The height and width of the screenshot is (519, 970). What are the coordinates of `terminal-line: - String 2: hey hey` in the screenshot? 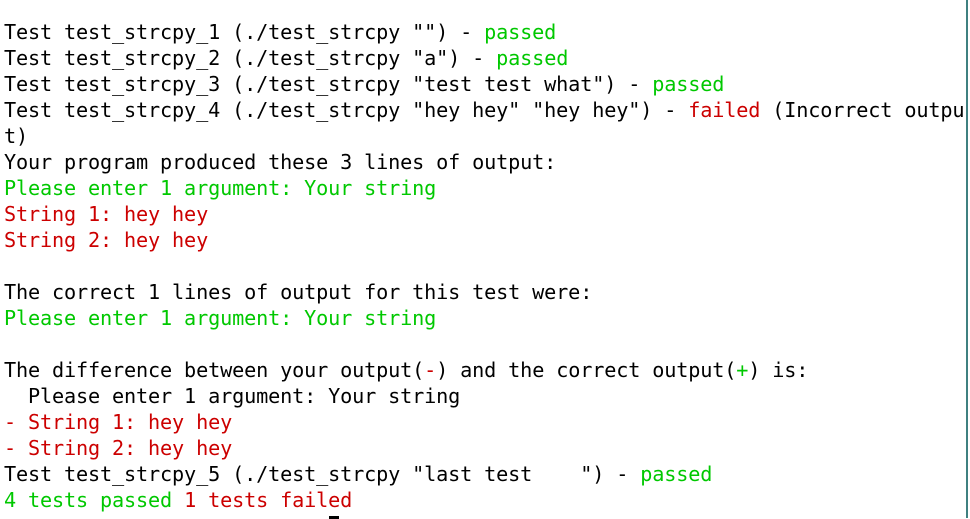 It's located at (484, 448).